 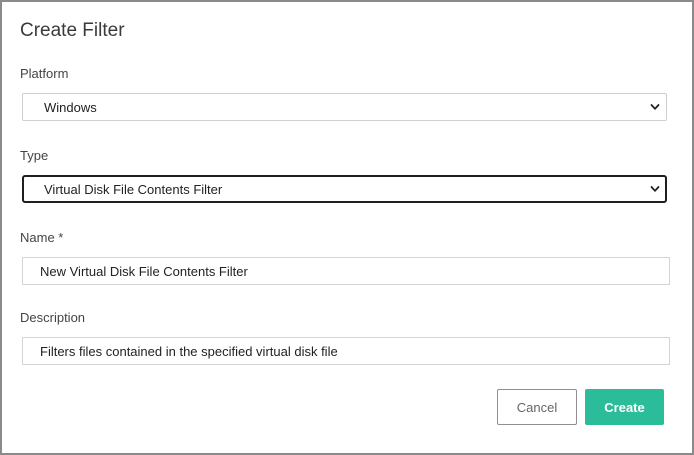 I want to click on create-button: Create, so click(x=624, y=407).